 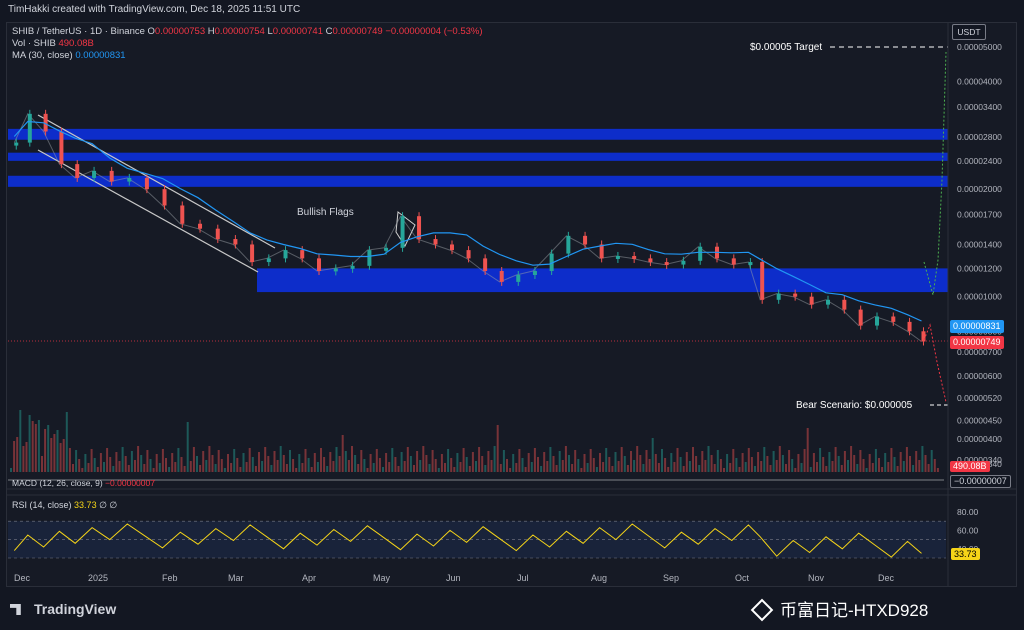 I want to click on diamond-icon, so click(x=762, y=610).